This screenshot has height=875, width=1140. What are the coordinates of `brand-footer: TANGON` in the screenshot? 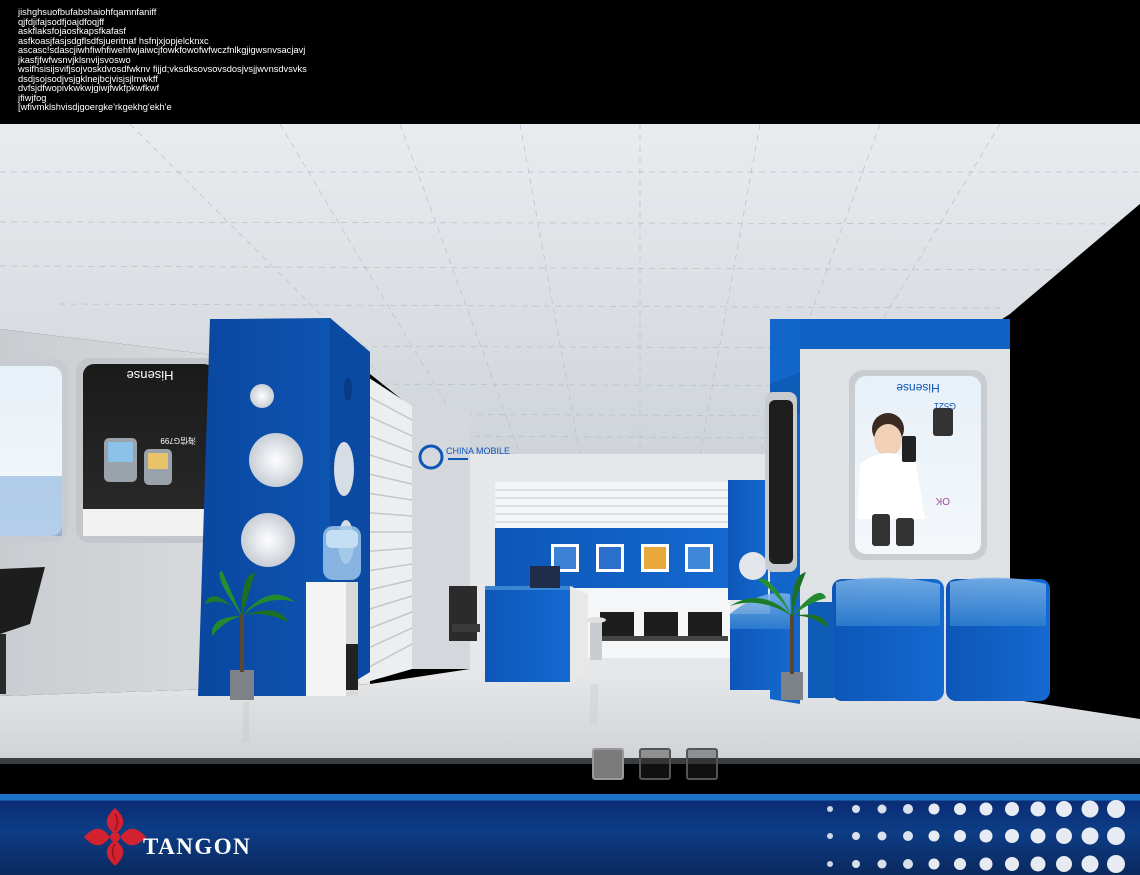 It's located at (570, 834).